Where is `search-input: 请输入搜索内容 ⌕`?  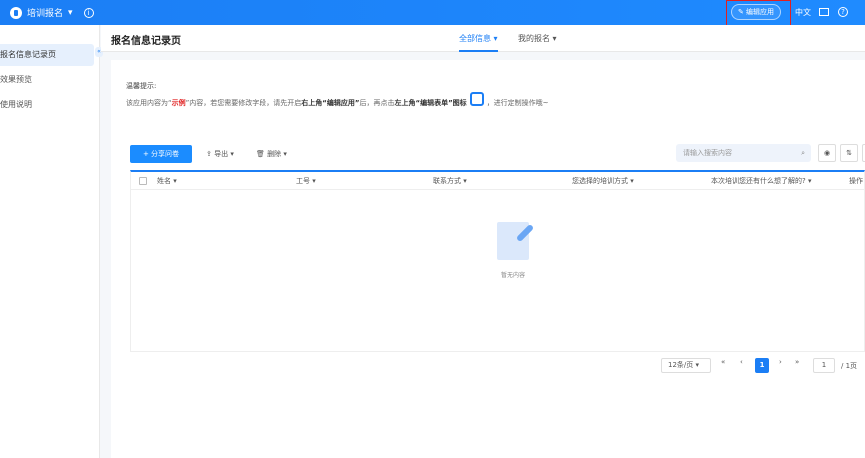
search-input: 请输入搜索内容 ⌕ is located at coordinates (743, 153).